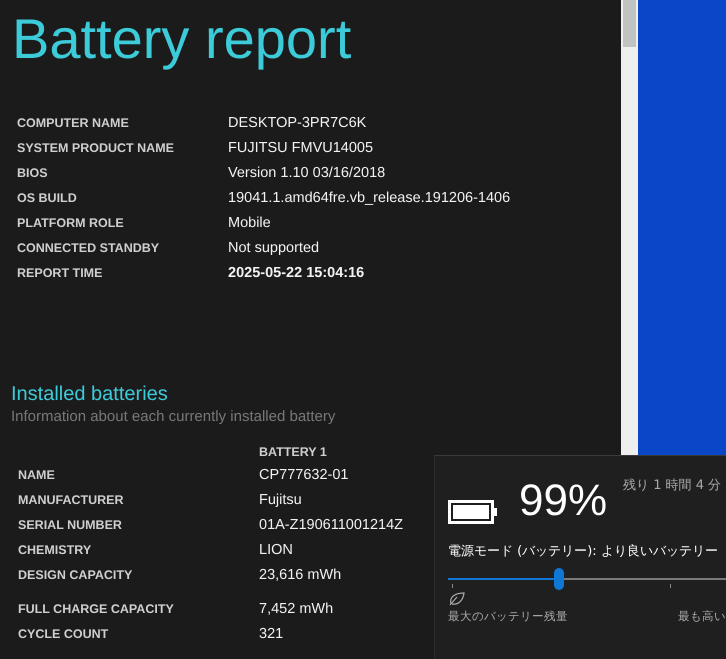 This screenshot has height=659, width=726. Describe the element at coordinates (33, 173) in the screenshot. I see `info-label: BIOS` at that location.